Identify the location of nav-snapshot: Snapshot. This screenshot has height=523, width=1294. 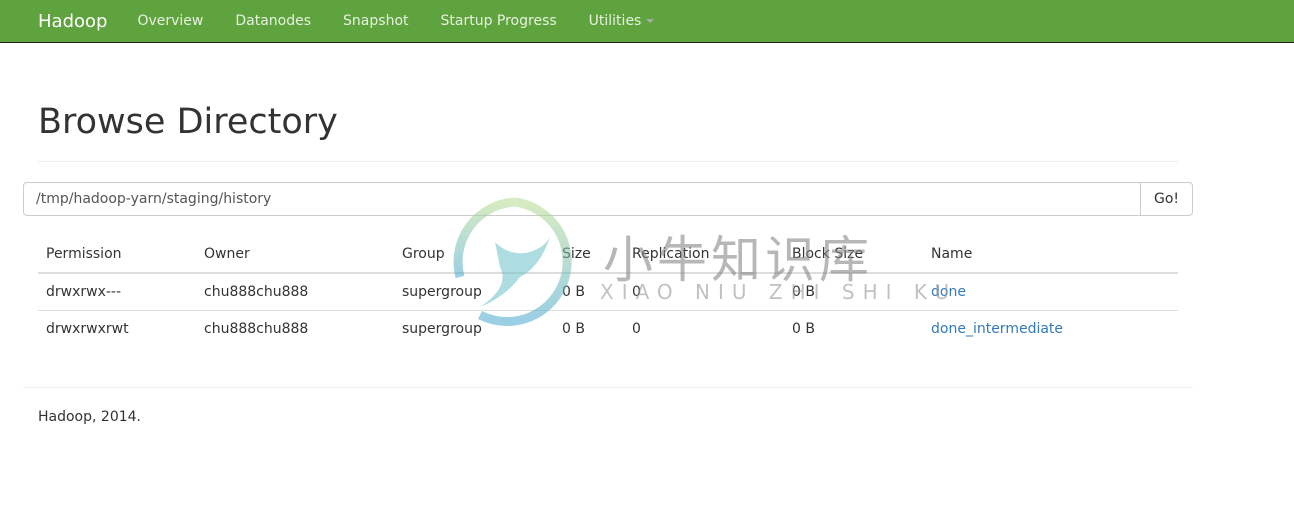
(375, 21).